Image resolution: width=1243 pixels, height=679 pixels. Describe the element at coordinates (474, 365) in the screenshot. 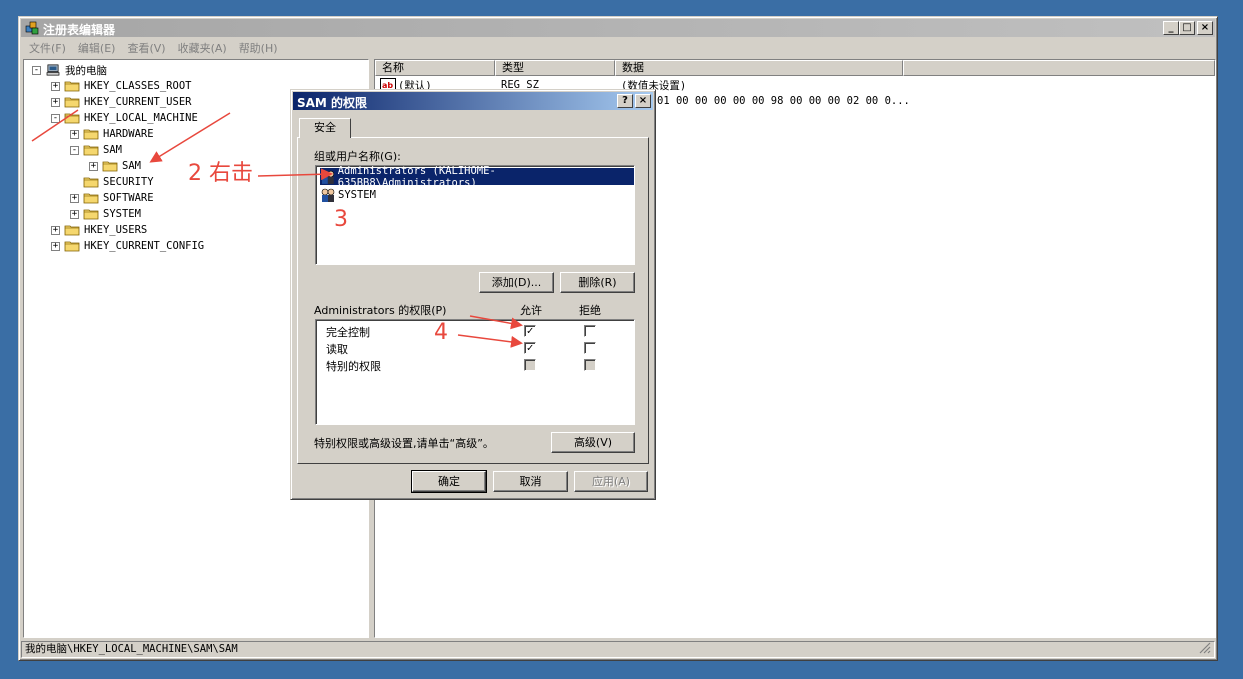

I see `permission-row: 特别的权限` at that location.